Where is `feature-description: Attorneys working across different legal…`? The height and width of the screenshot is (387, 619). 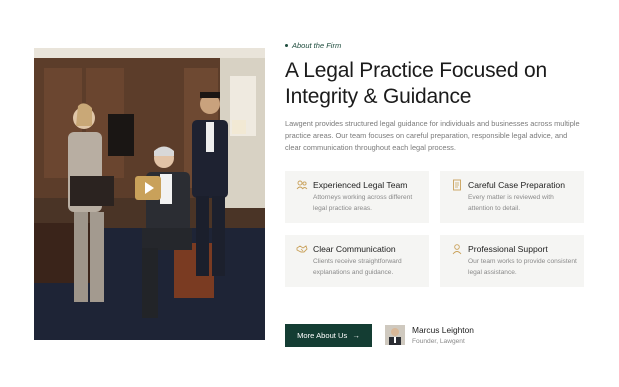 feature-description: Attorneys working across different legal… is located at coordinates (363, 203).